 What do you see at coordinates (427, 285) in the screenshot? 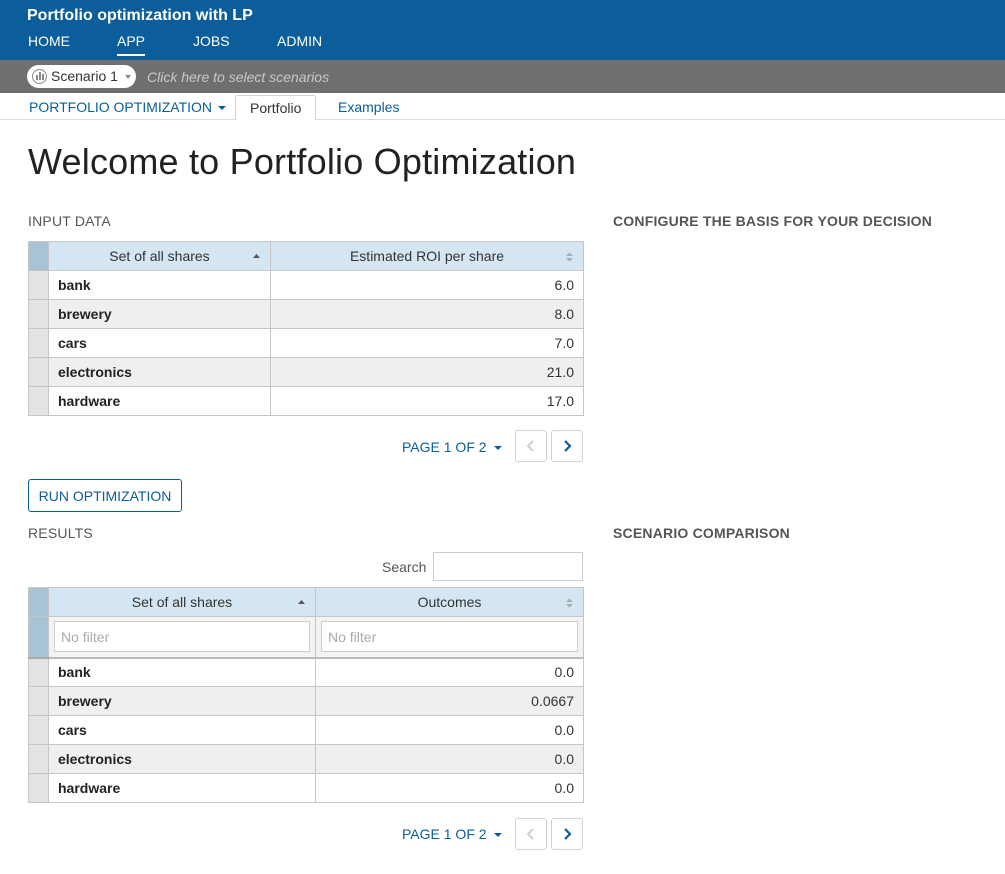
I see `roi-value: 6.0` at bounding box center [427, 285].